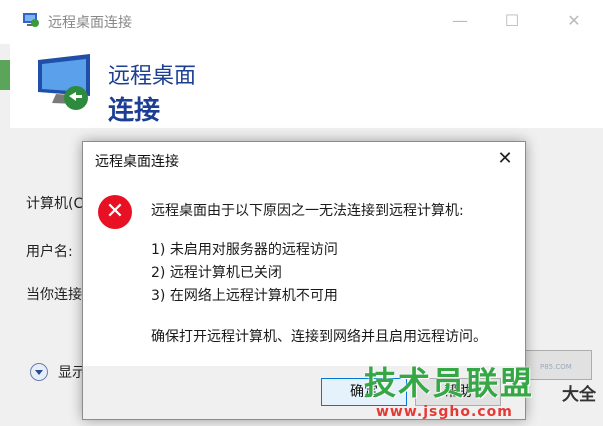 This screenshot has width=603, height=426. What do you see at coordinates (460, 21) in the screenshot?
I see `minimize-button: —` at bounding box center [460, 21].